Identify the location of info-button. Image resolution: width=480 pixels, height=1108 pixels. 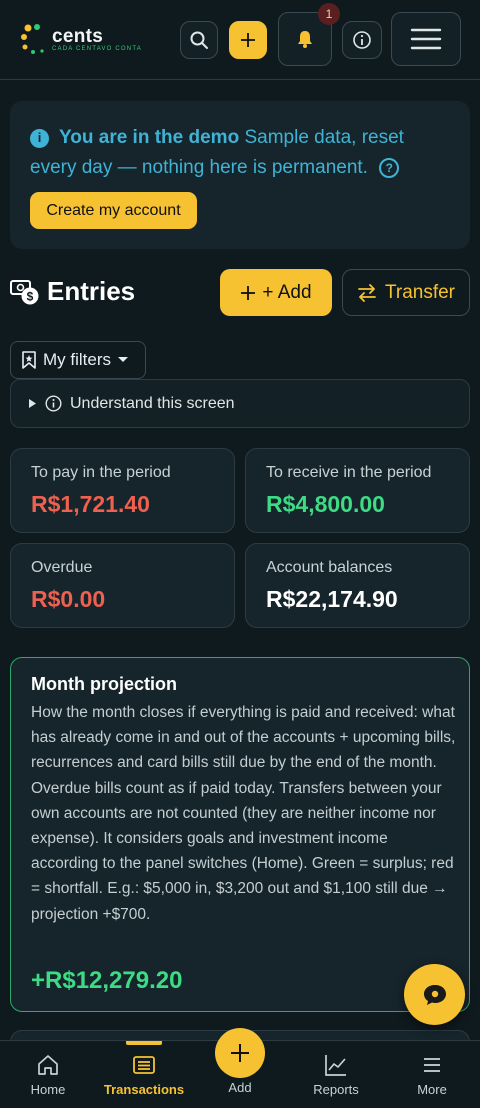
(362, 40).